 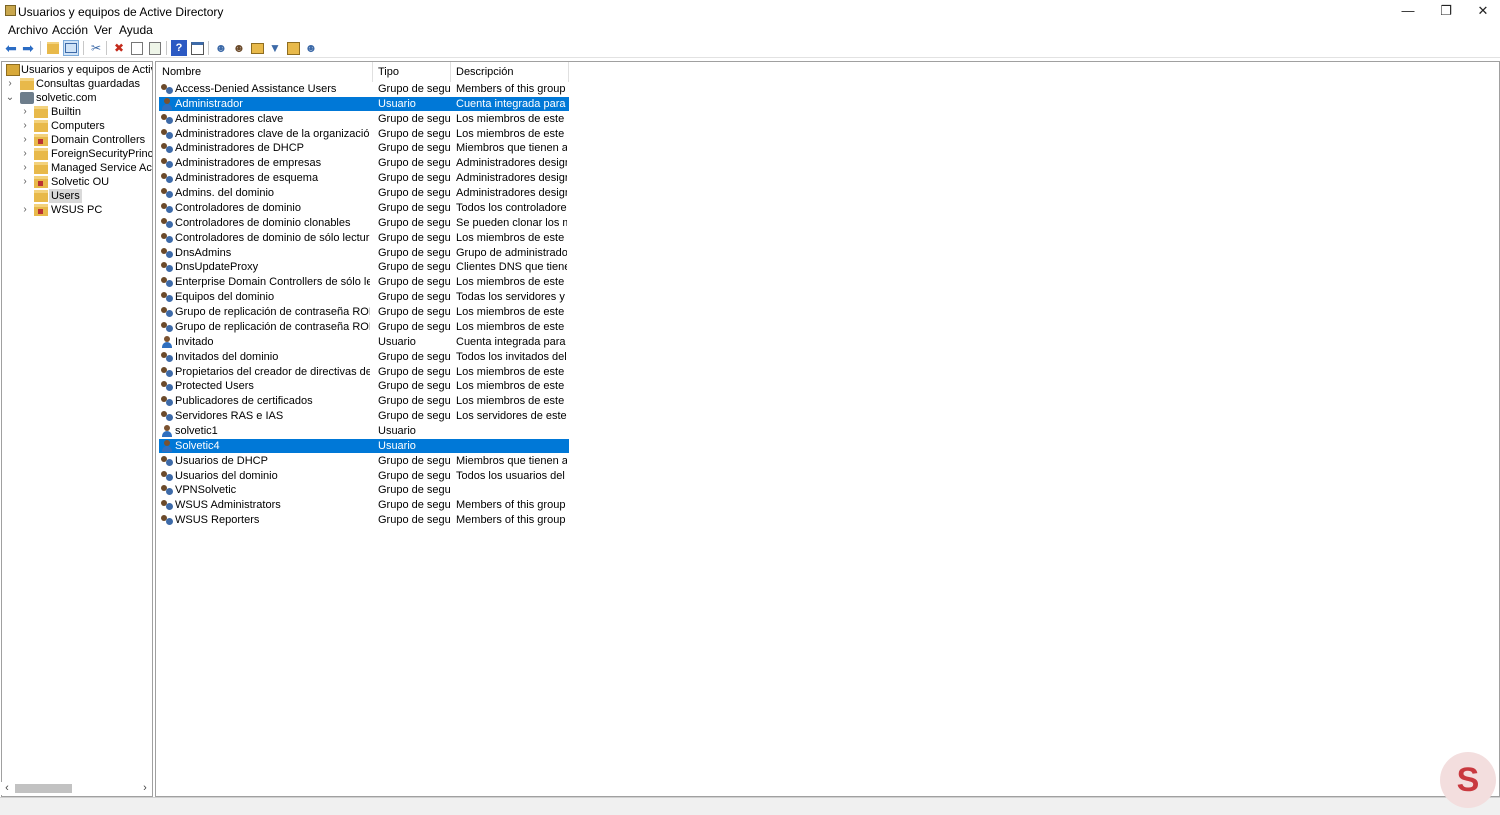 What do you see at coordinates (11, 48) in the screenshot?
I see `back-icon: ⬅` at bounding box center [11, 48].